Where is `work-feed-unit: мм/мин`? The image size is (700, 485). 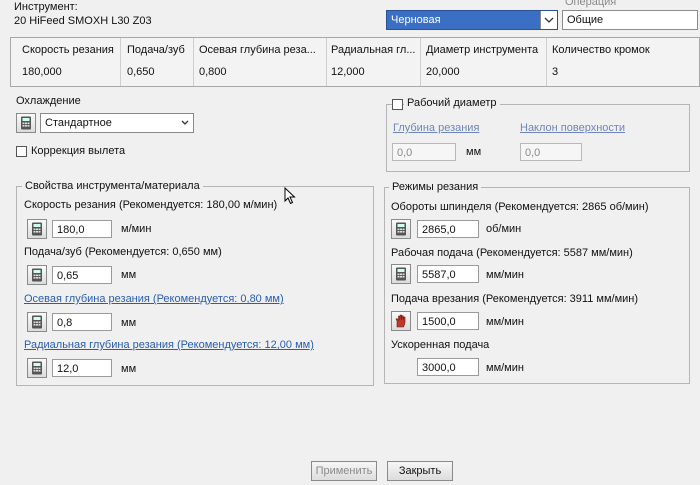
work-feed-unit: мм/мин is located at coordinates (505, 275).